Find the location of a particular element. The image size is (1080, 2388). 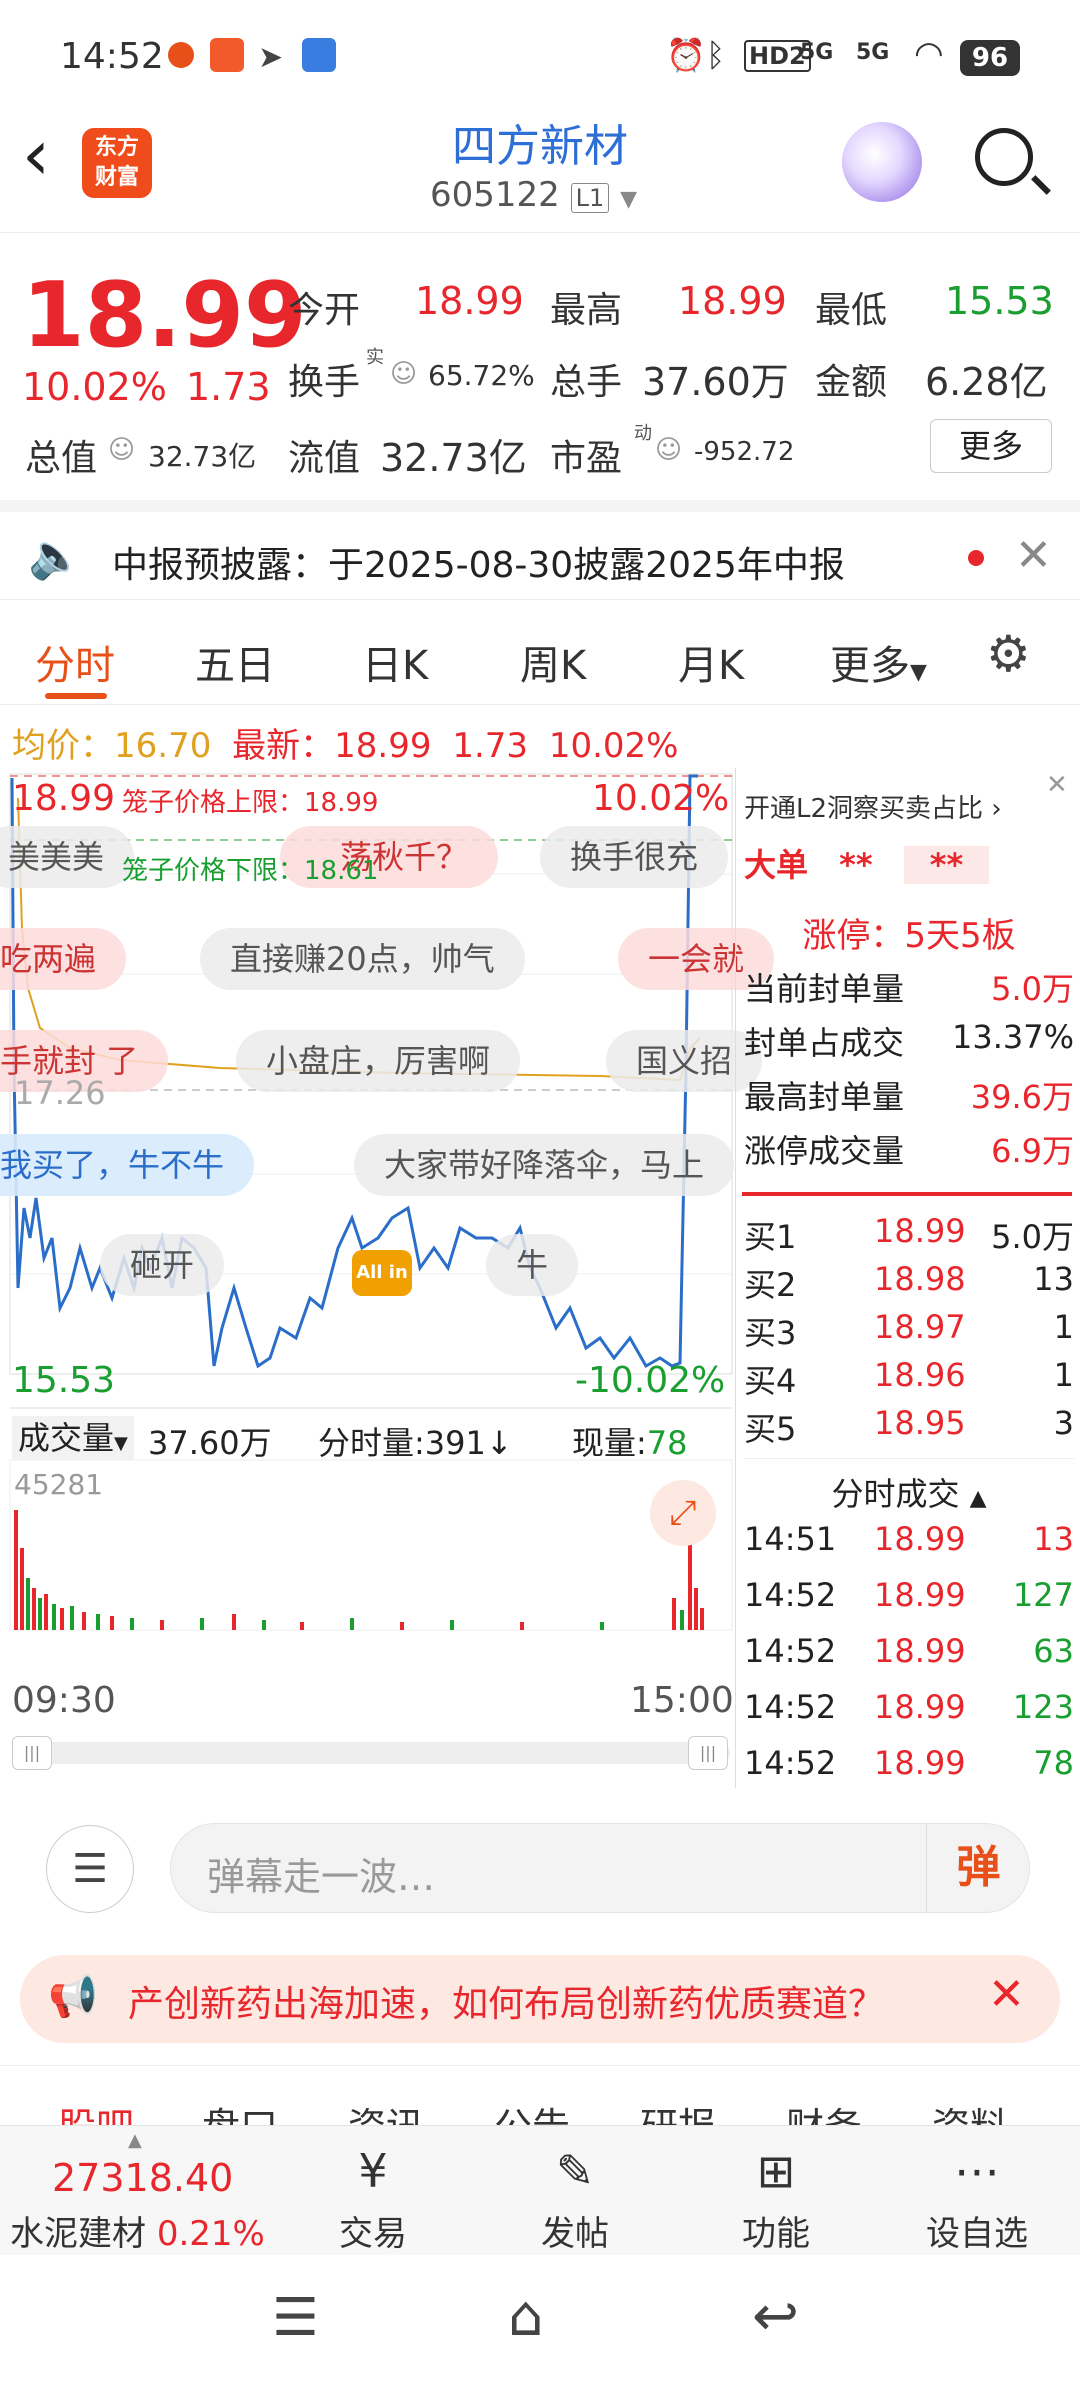

latest-change: 1.73 is located at coordinates (490, 746).